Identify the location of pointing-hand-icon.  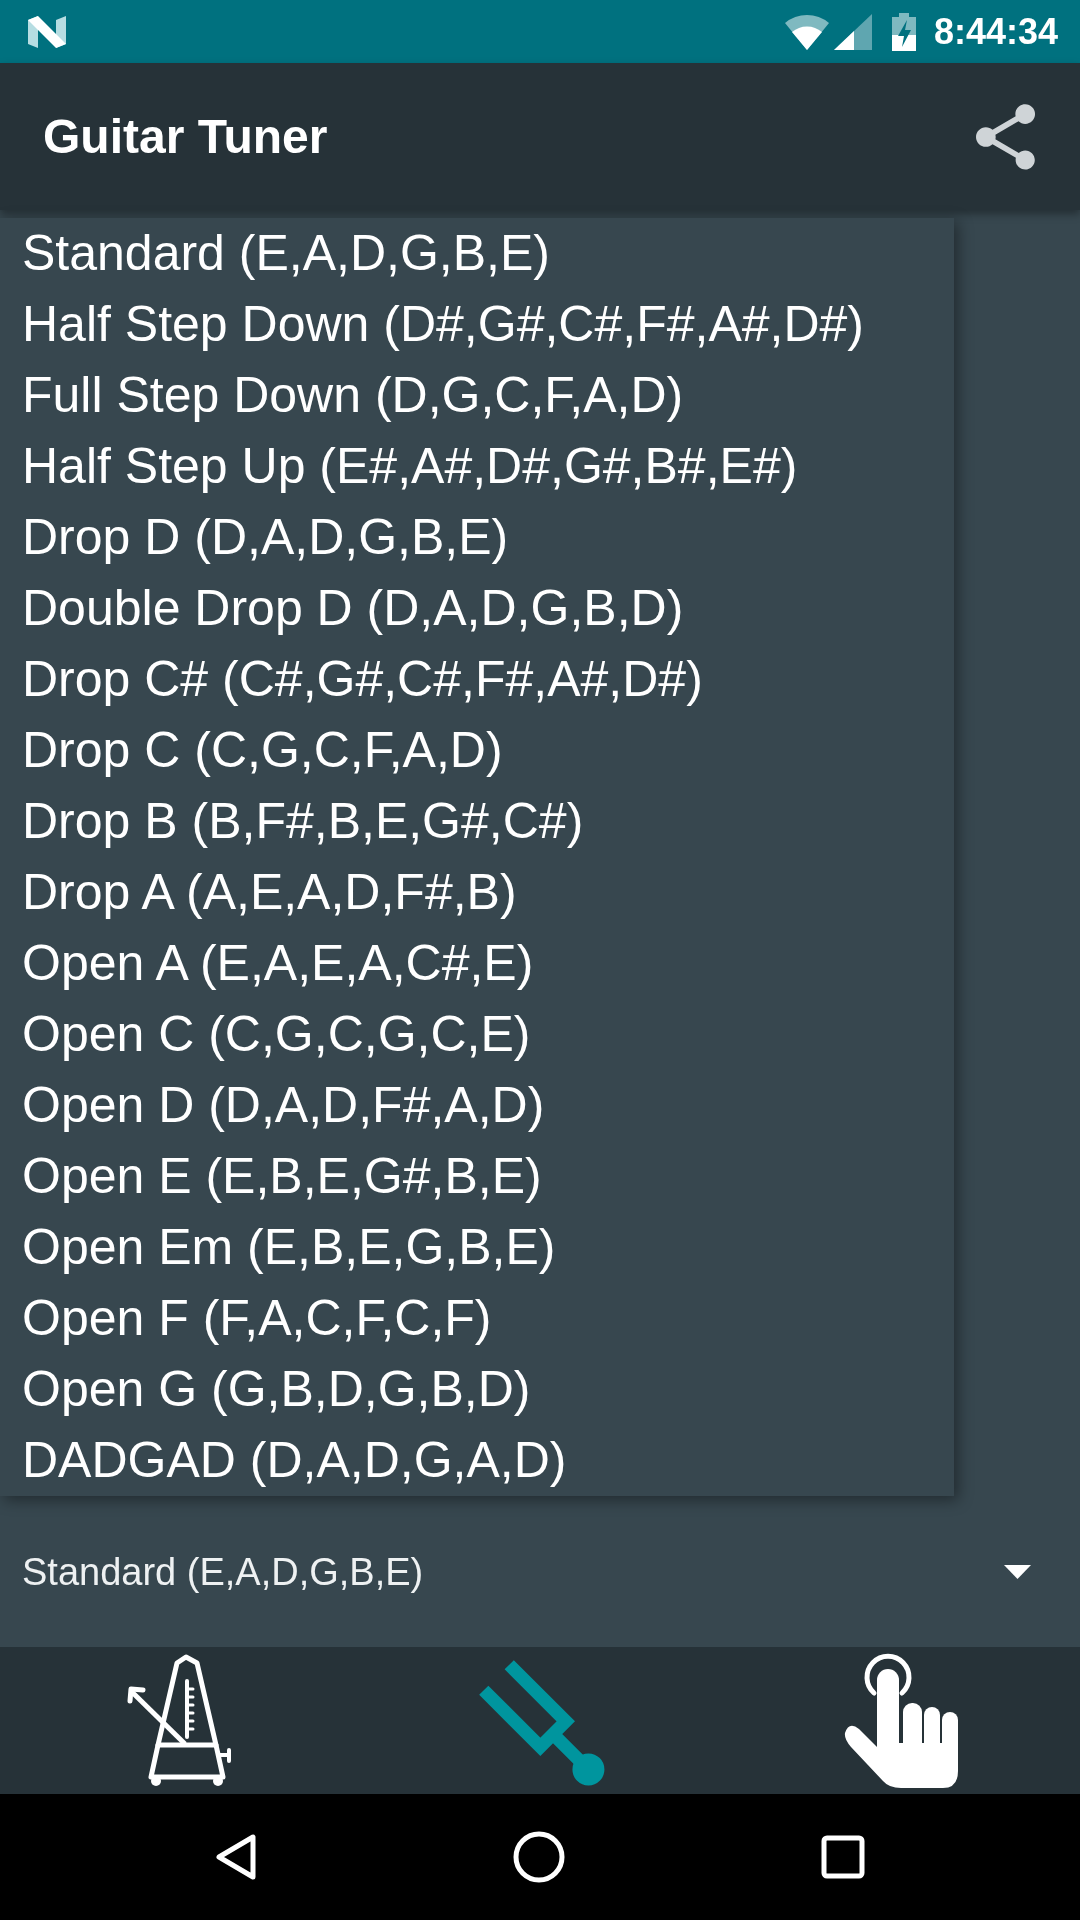
(900, 1720).